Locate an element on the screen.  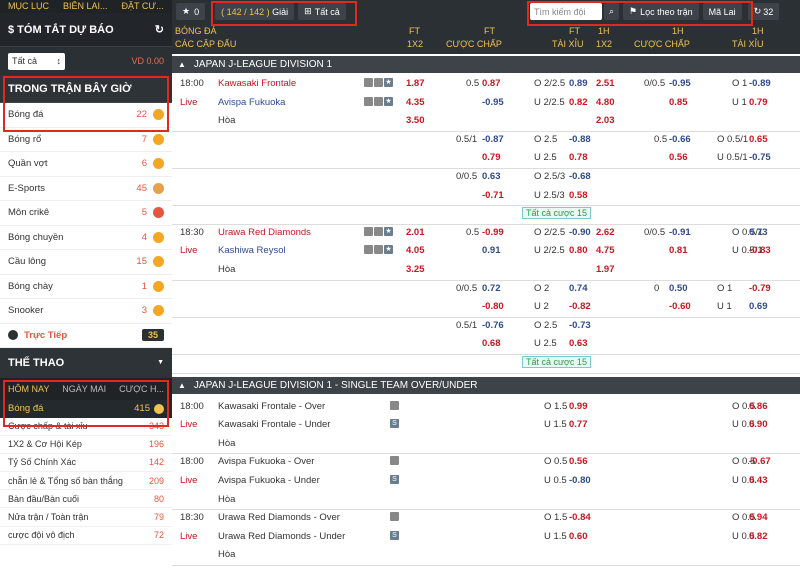
odds-1h-handicap-home: 0.50 is located at coordinates (678, 289).